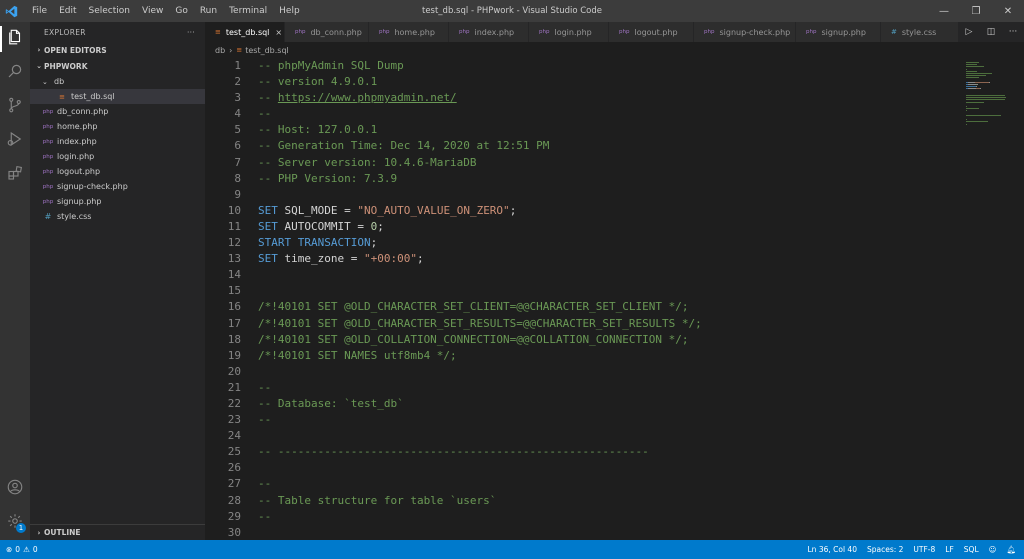 Image resolution: width=1024 pixels, height=559 pixels. What do you see at coordinates (19, 549) in the screenshot?
I see `problems-indicator: ⊗ 0 ⚠ 0` at bounding box center [19, 549].